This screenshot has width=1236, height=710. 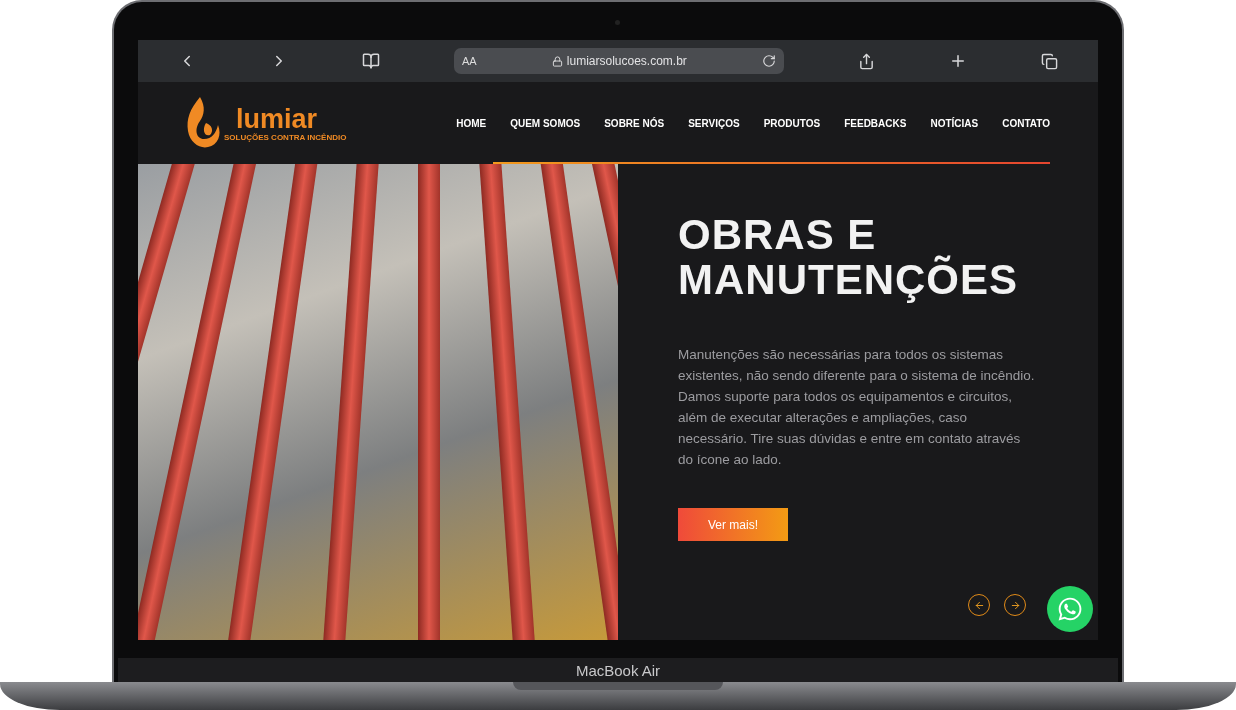 I want to click on reader-label: AA, so click(x=469, y=61).